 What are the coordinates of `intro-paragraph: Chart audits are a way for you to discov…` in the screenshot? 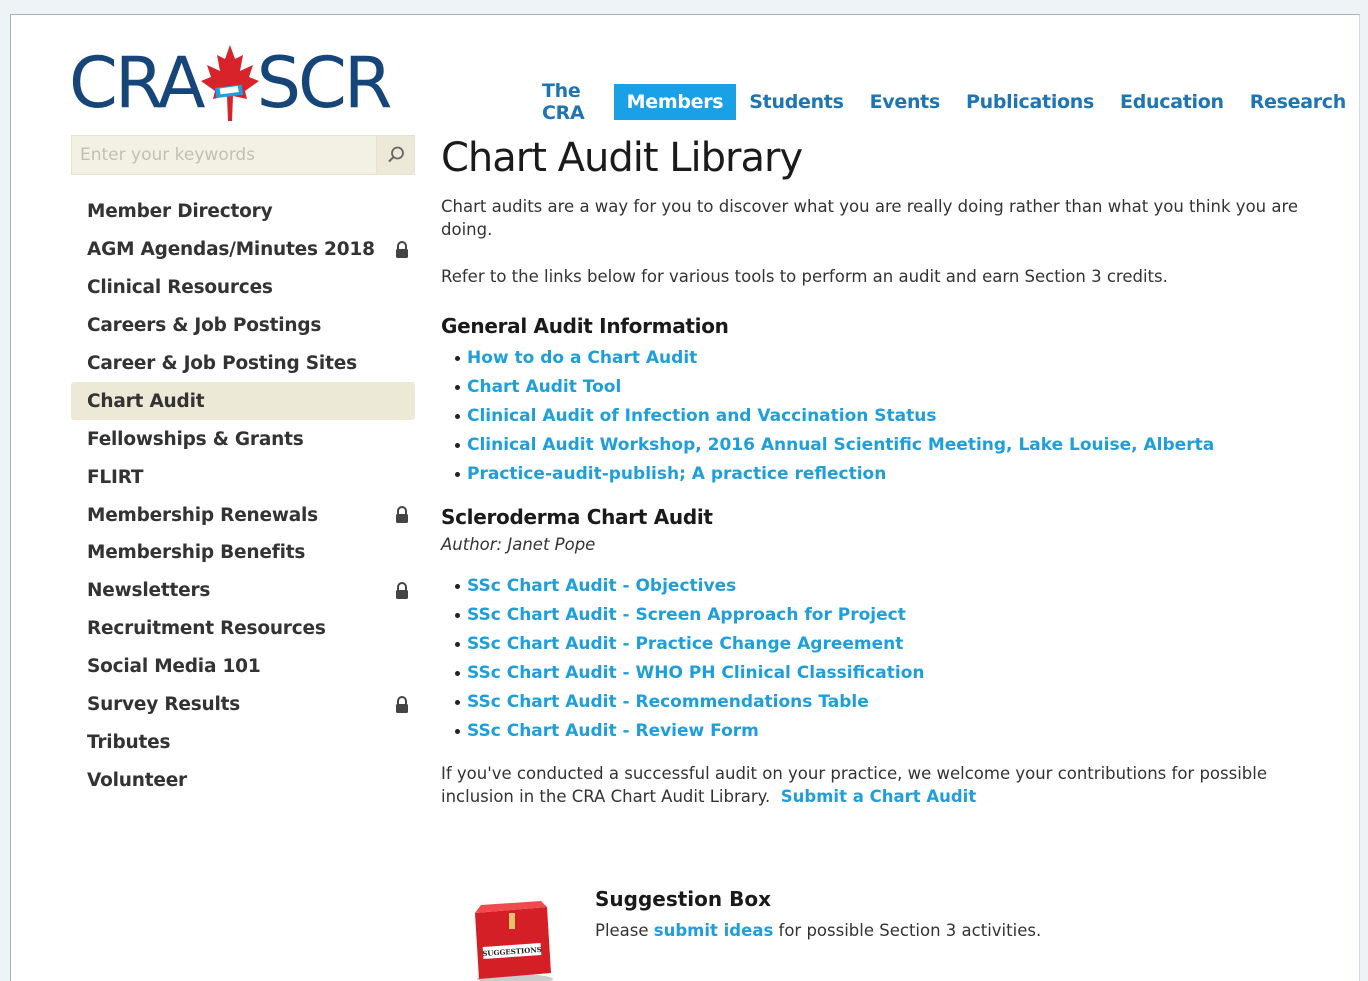 It's located at (870, 218).